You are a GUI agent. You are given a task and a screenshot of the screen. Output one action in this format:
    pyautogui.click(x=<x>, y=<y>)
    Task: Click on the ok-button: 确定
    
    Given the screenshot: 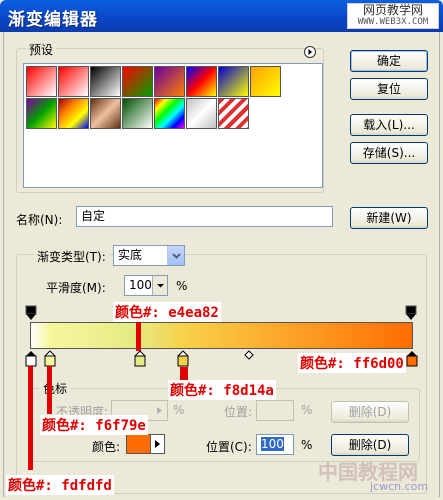 What is the action you would take?
    pyautogui.click(x=389, y=61)
    